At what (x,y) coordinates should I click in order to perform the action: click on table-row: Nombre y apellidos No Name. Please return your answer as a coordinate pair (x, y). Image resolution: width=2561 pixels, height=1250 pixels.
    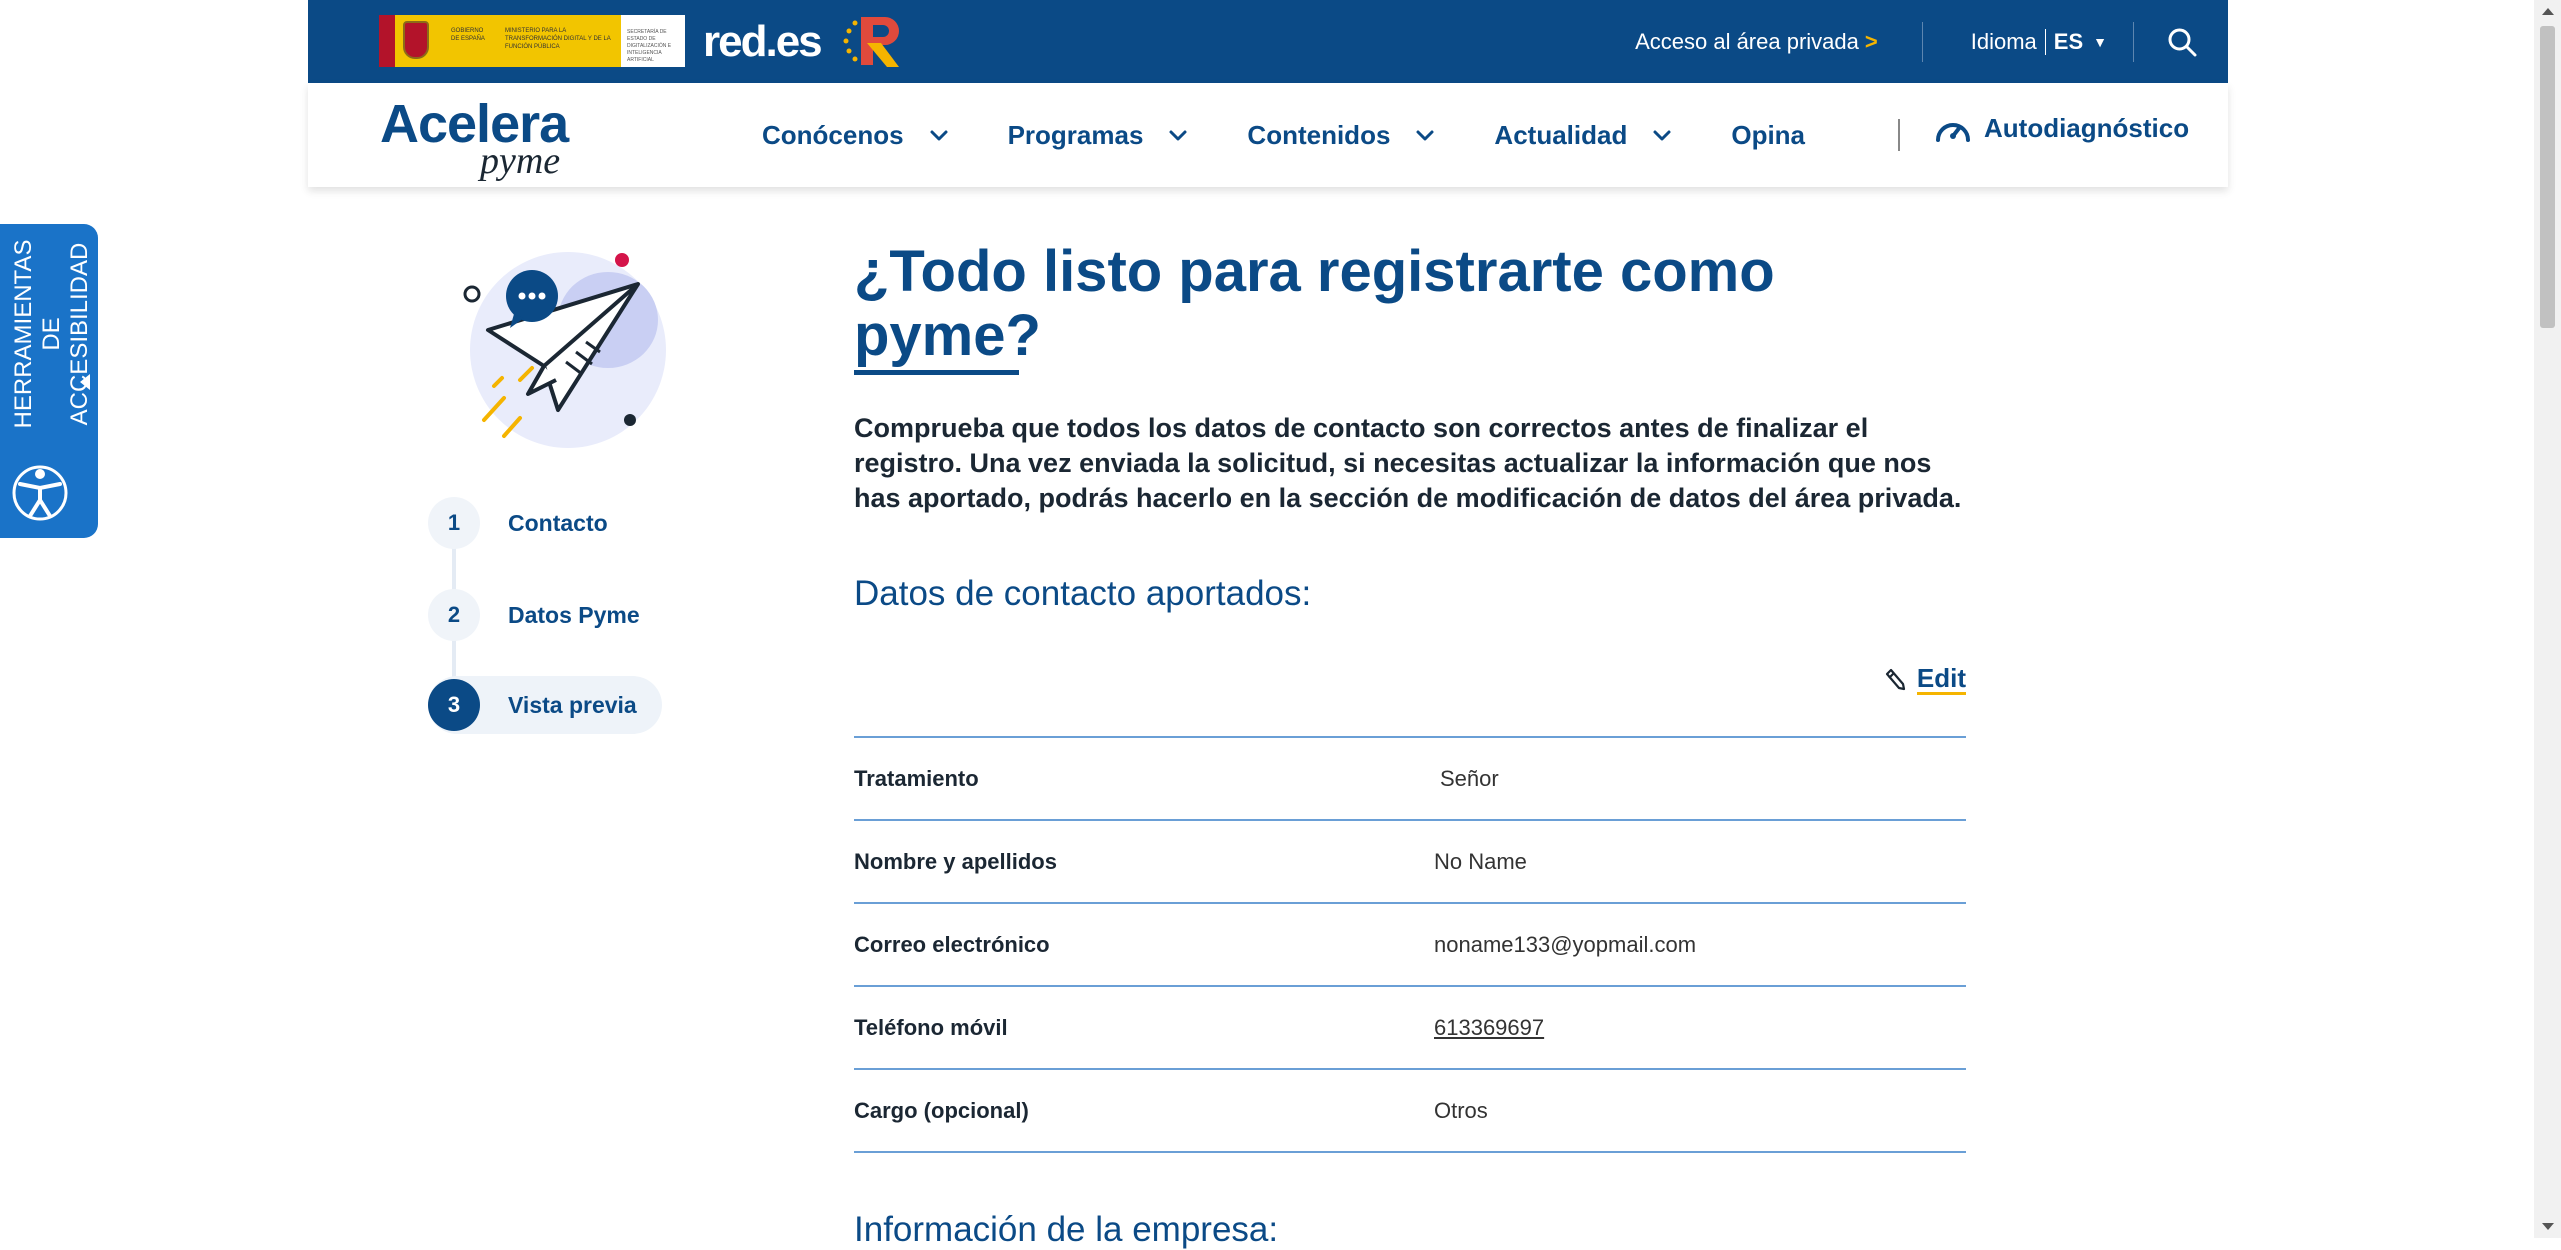
    Looking at the image, I should click on (1410, 862).